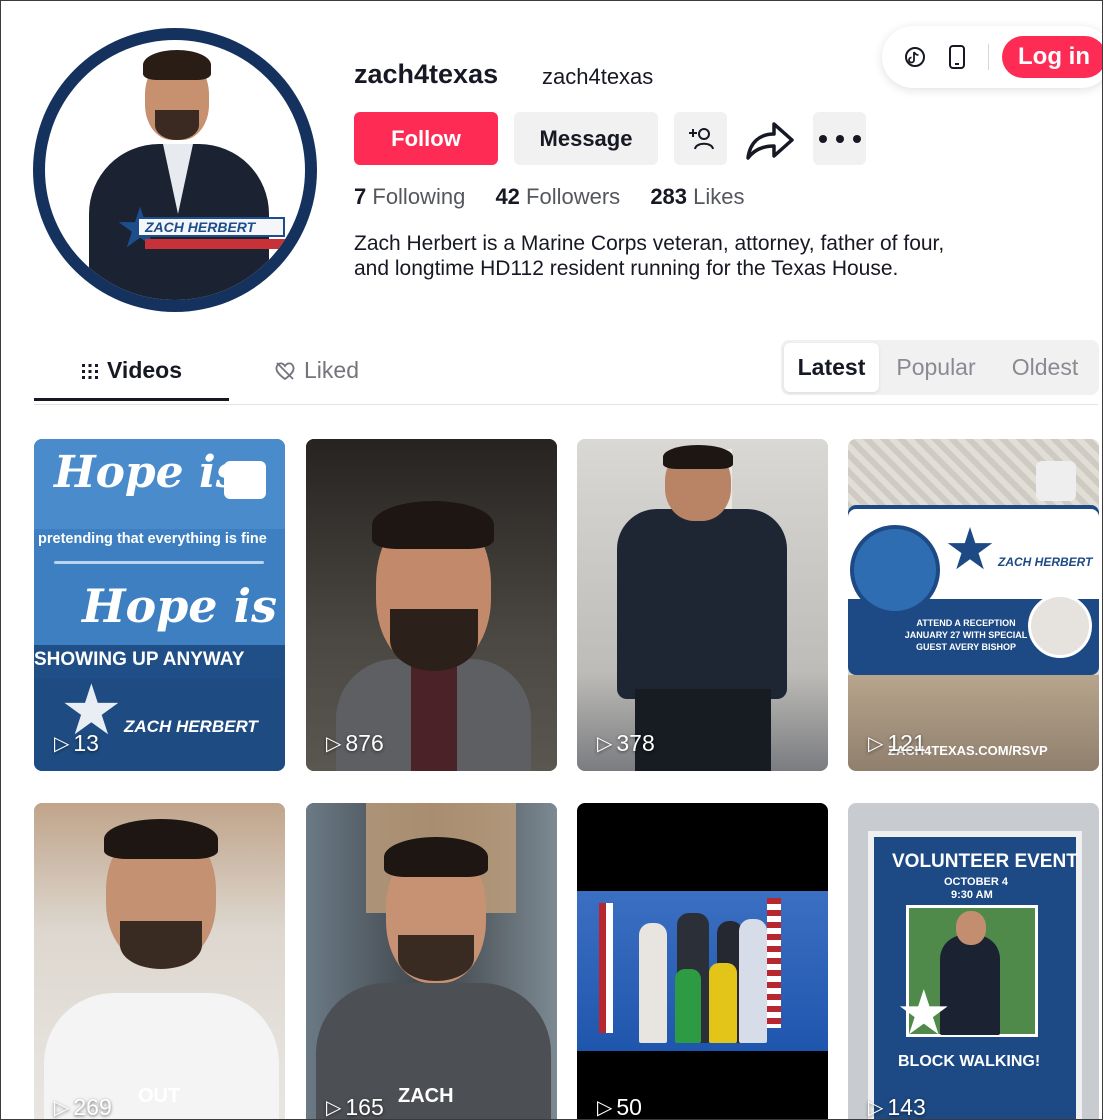  I want to click on video-card: ▷ 378, so click(702, 605).